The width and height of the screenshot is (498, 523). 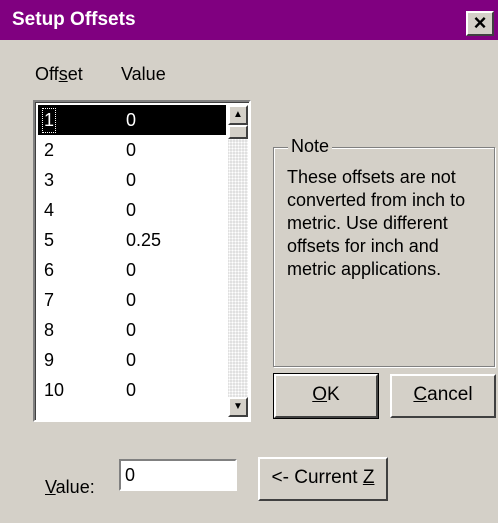 I want to click on offset-number: 2, so click(x=49, y=150).